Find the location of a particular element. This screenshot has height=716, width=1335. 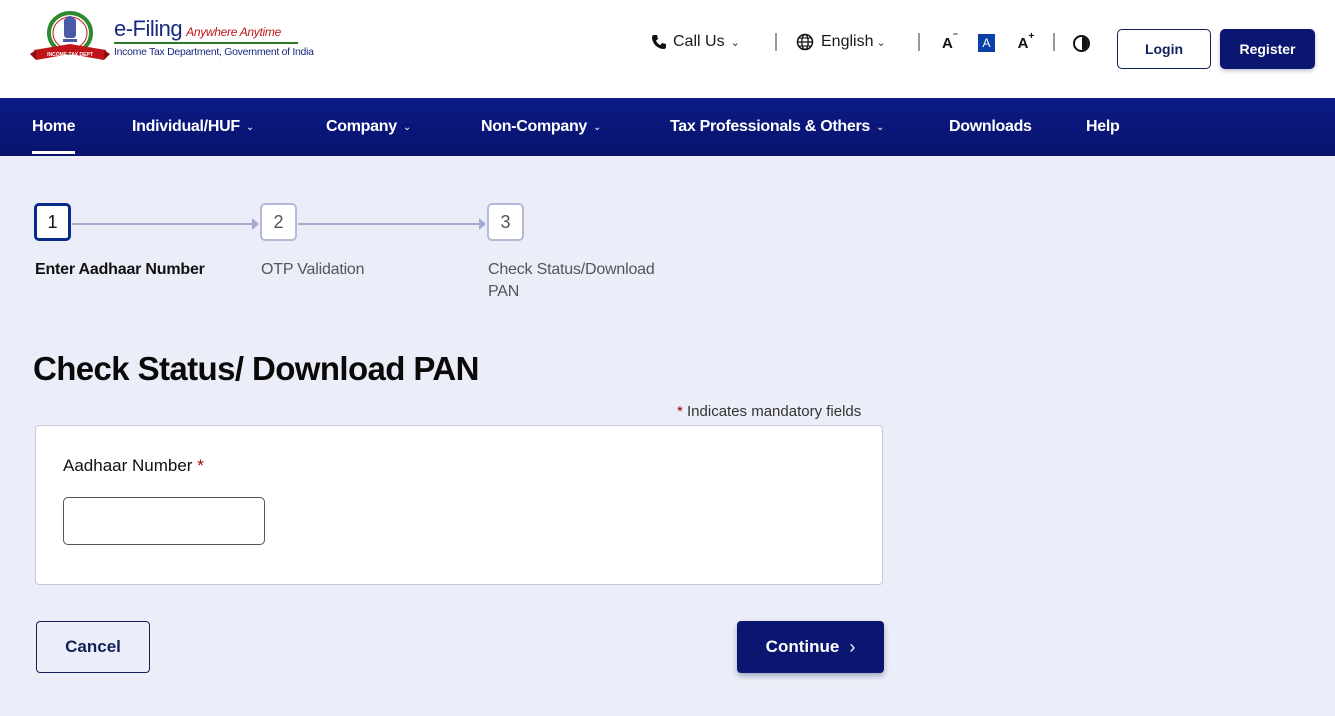

increase-font-button: A+ is located at coordinates (1026, 41).